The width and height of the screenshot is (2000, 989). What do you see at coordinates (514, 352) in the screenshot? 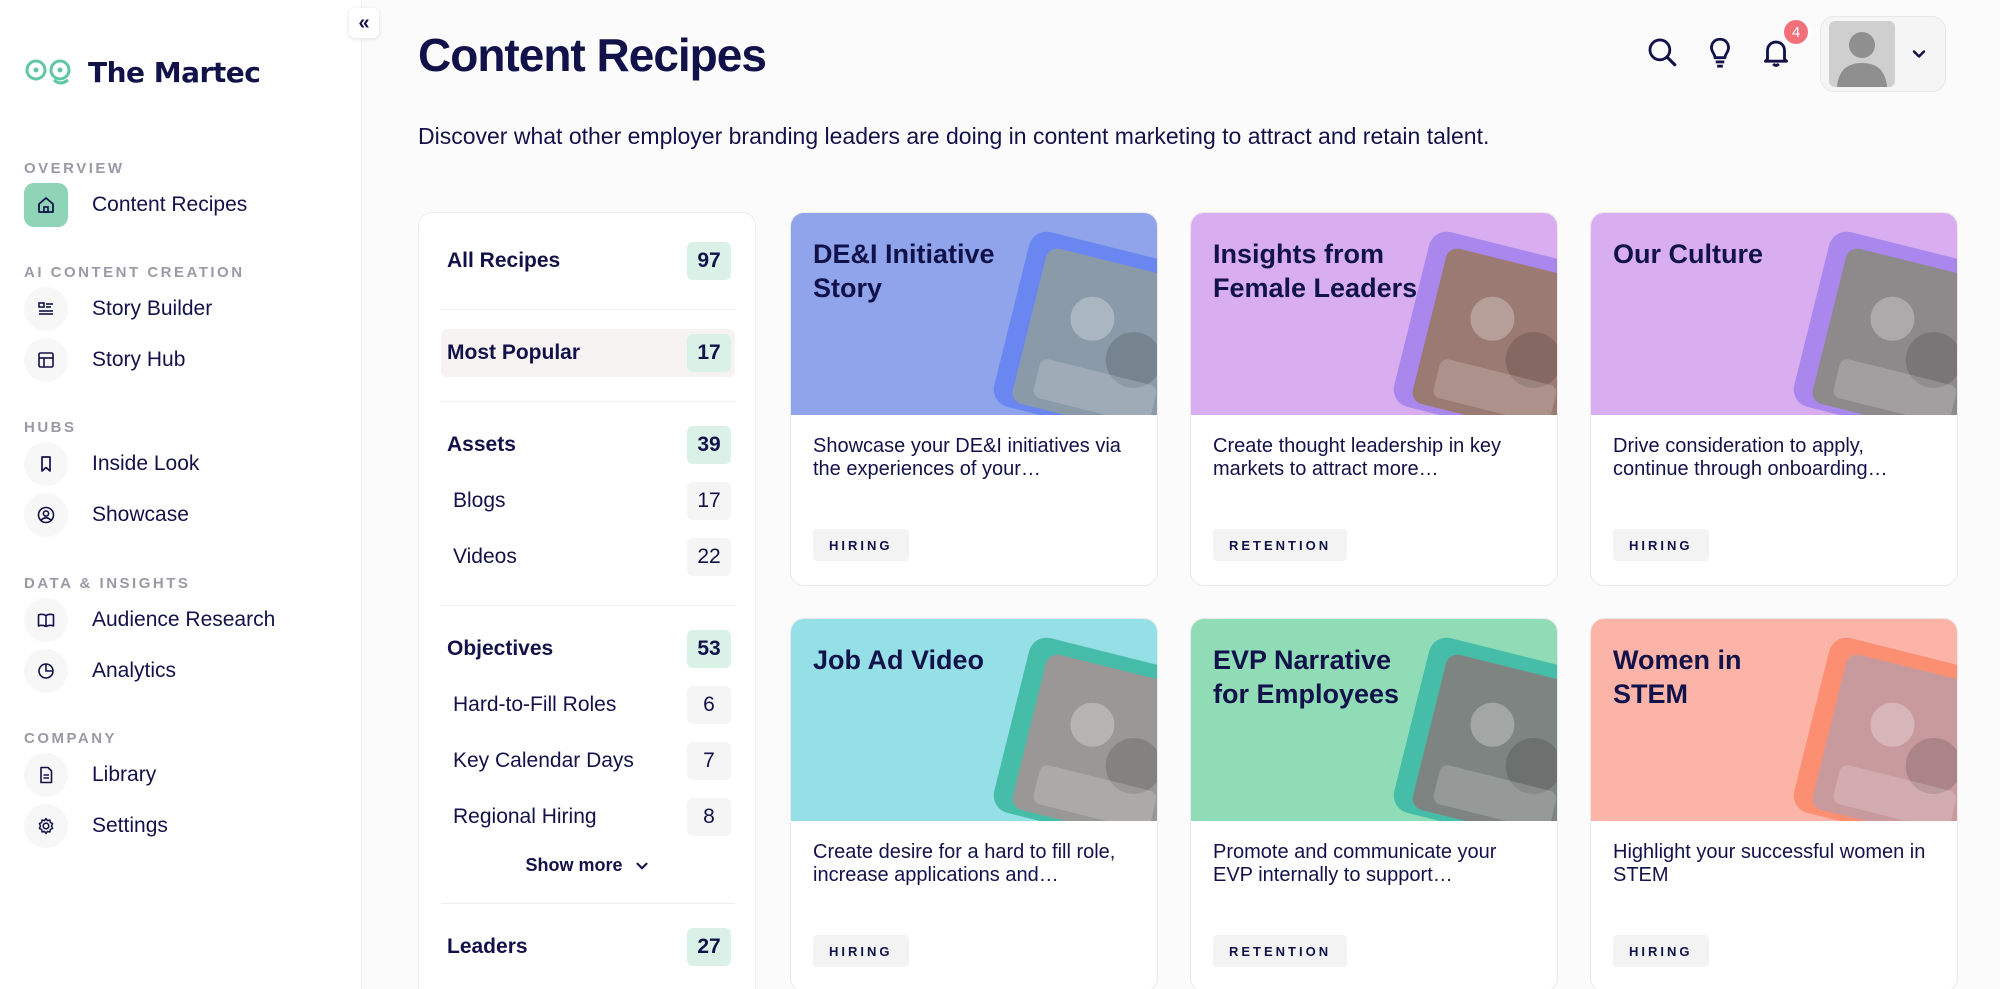
I see `filter-label: Most Popular` at bounding box center [514, 352].